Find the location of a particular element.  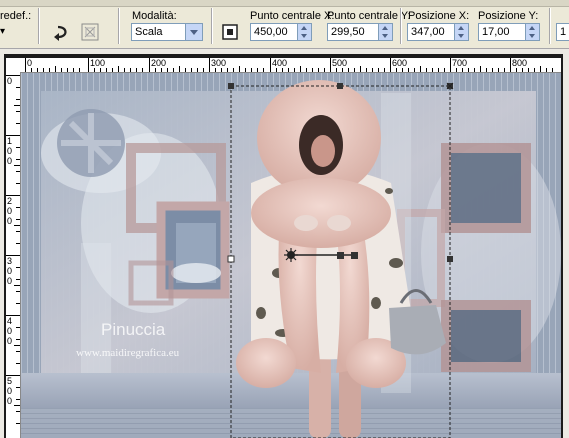

cut-off-field: 1 is located at coordinates (562, 32).